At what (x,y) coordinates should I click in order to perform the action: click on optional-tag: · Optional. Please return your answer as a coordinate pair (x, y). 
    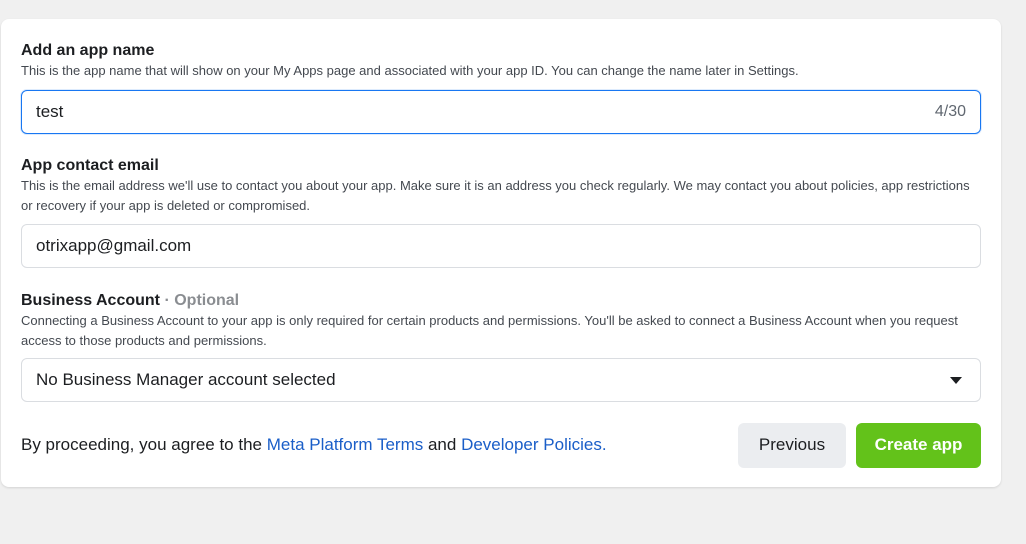
    Looking at the image, I should click on (202, 300).